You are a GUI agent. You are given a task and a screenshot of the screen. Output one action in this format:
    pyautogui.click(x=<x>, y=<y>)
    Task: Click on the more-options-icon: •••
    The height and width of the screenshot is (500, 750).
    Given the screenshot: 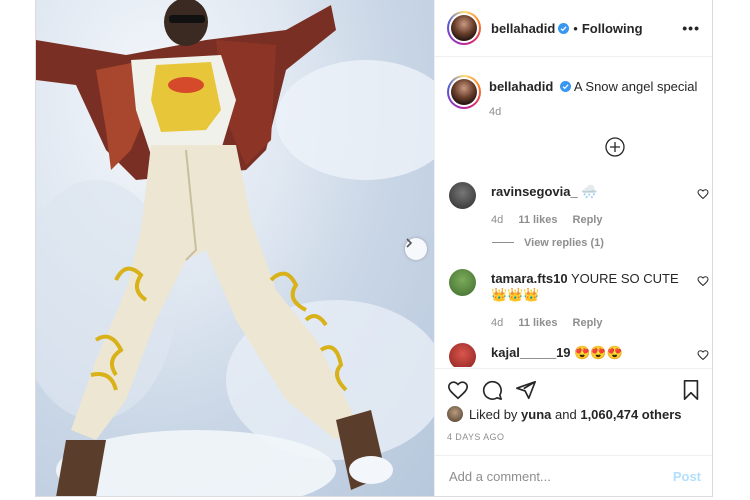 What is the action you would take?
    pyautogui.click(x=691, y=28)
    